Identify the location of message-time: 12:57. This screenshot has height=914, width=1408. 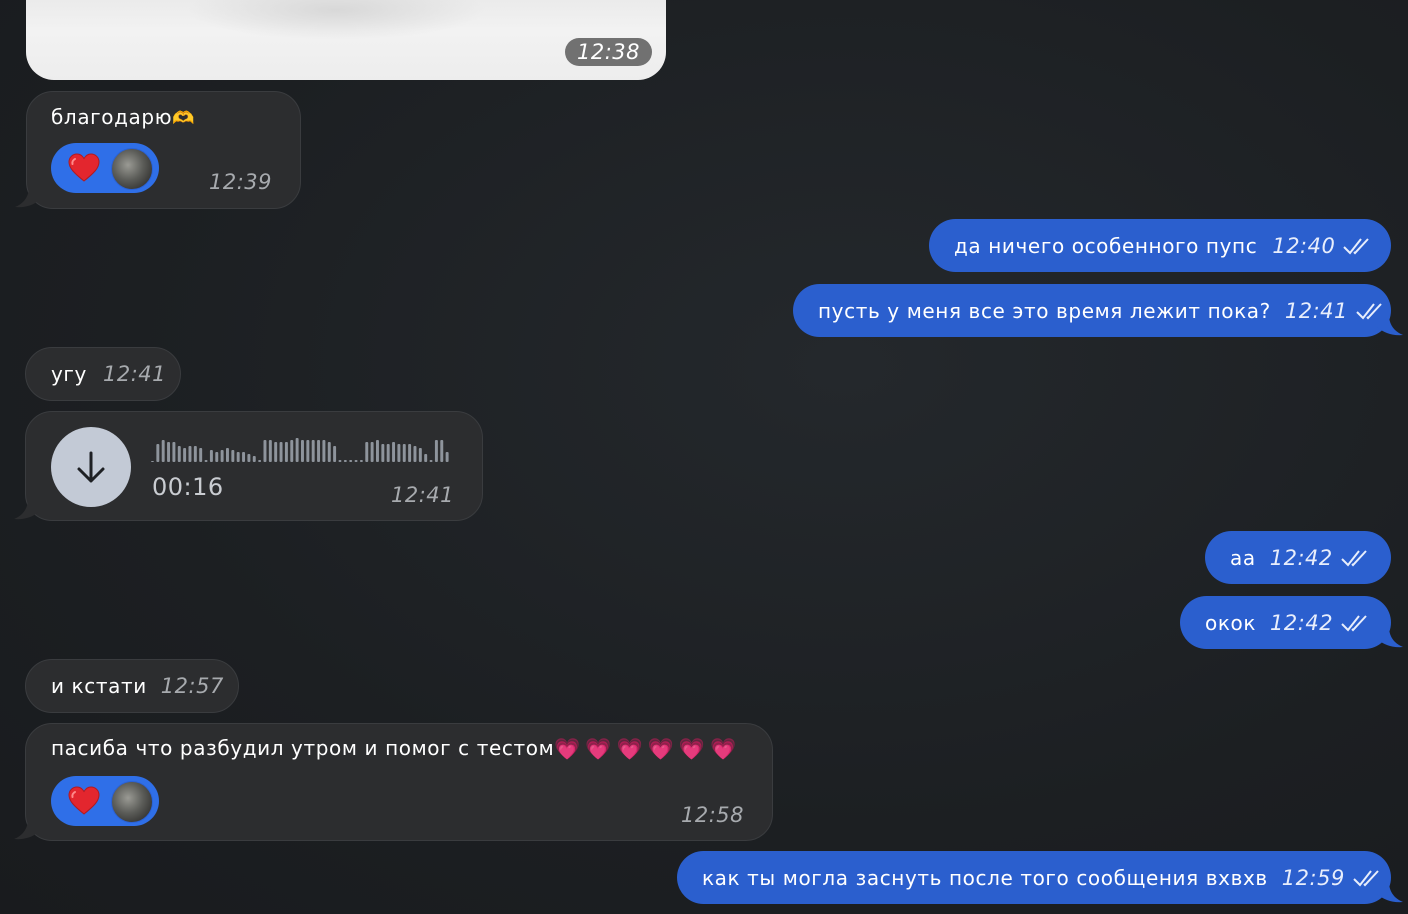
(192, 686).